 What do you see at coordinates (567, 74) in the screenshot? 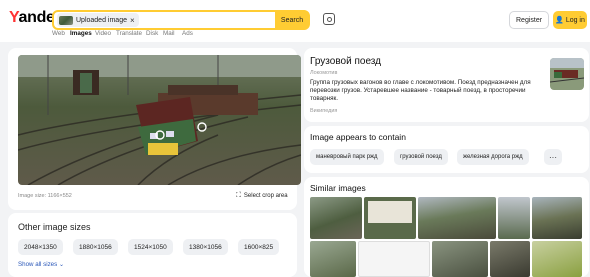
I see `object-thumbnail` at bounding box center [567, 74].